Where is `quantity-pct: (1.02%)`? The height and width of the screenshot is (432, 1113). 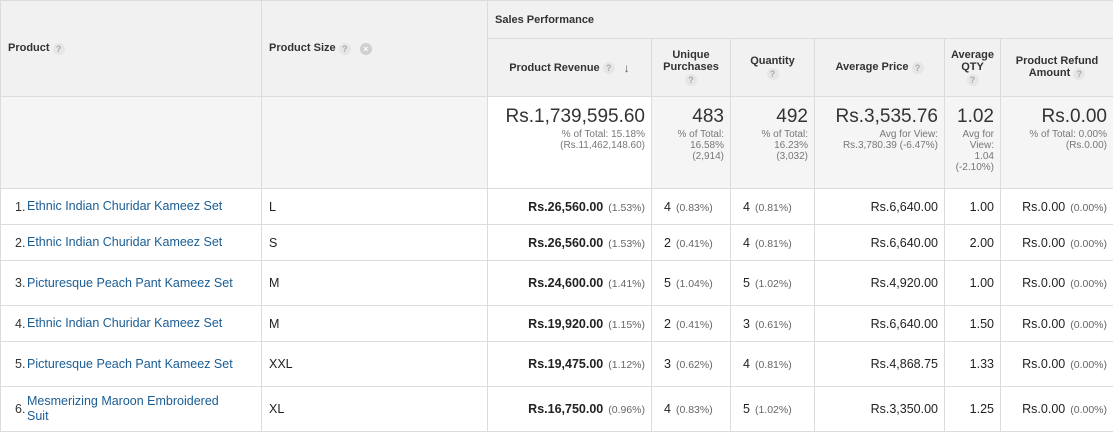 quantity-pct: (1.02%) is located at coordinates (773, 410).